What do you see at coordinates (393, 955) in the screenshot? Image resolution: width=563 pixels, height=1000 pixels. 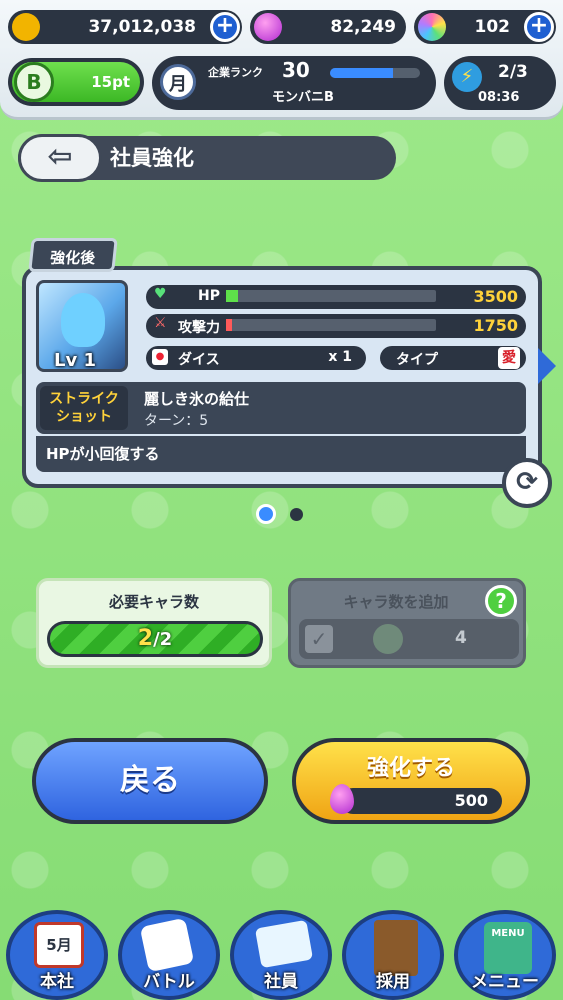 I see `nav-recruit: 採用` at bounding box center [393, 955].